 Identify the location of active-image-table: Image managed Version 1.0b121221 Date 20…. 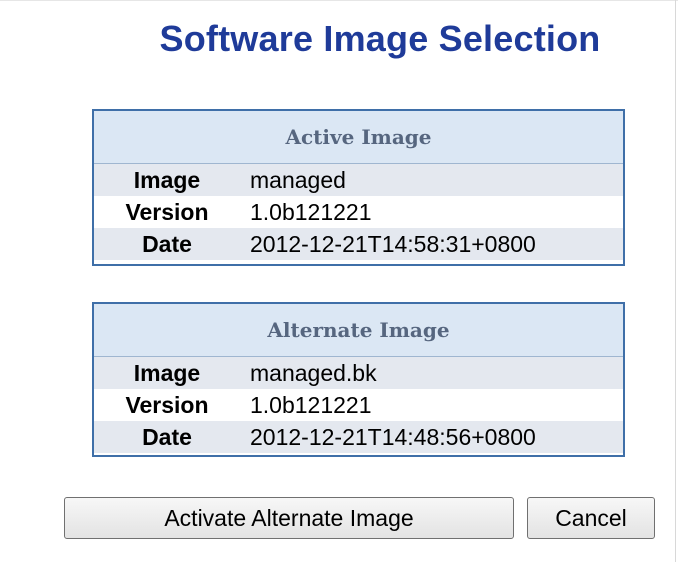
(358, 212).